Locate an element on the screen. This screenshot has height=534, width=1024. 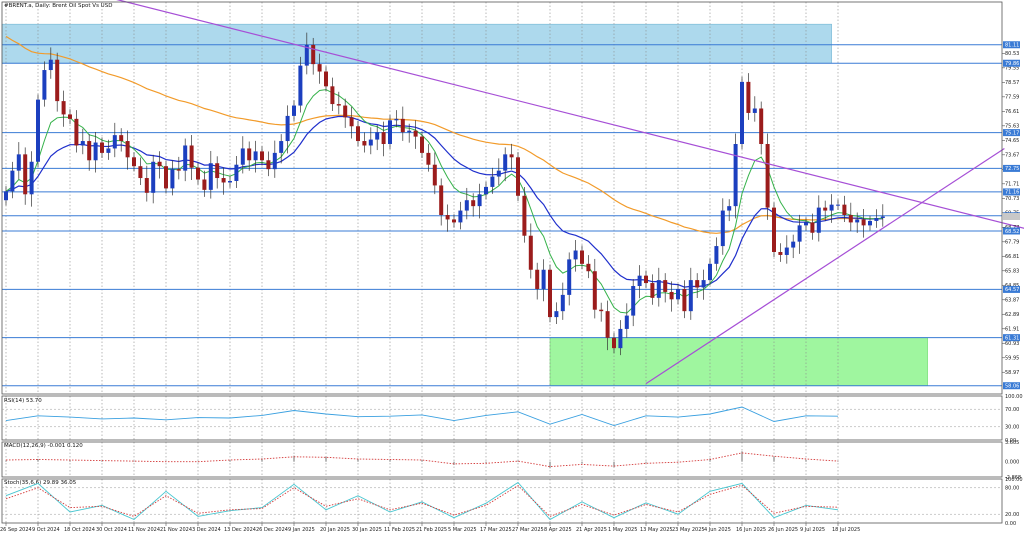
level-price-label: 71.16 is located at coordinates (1012, 193).